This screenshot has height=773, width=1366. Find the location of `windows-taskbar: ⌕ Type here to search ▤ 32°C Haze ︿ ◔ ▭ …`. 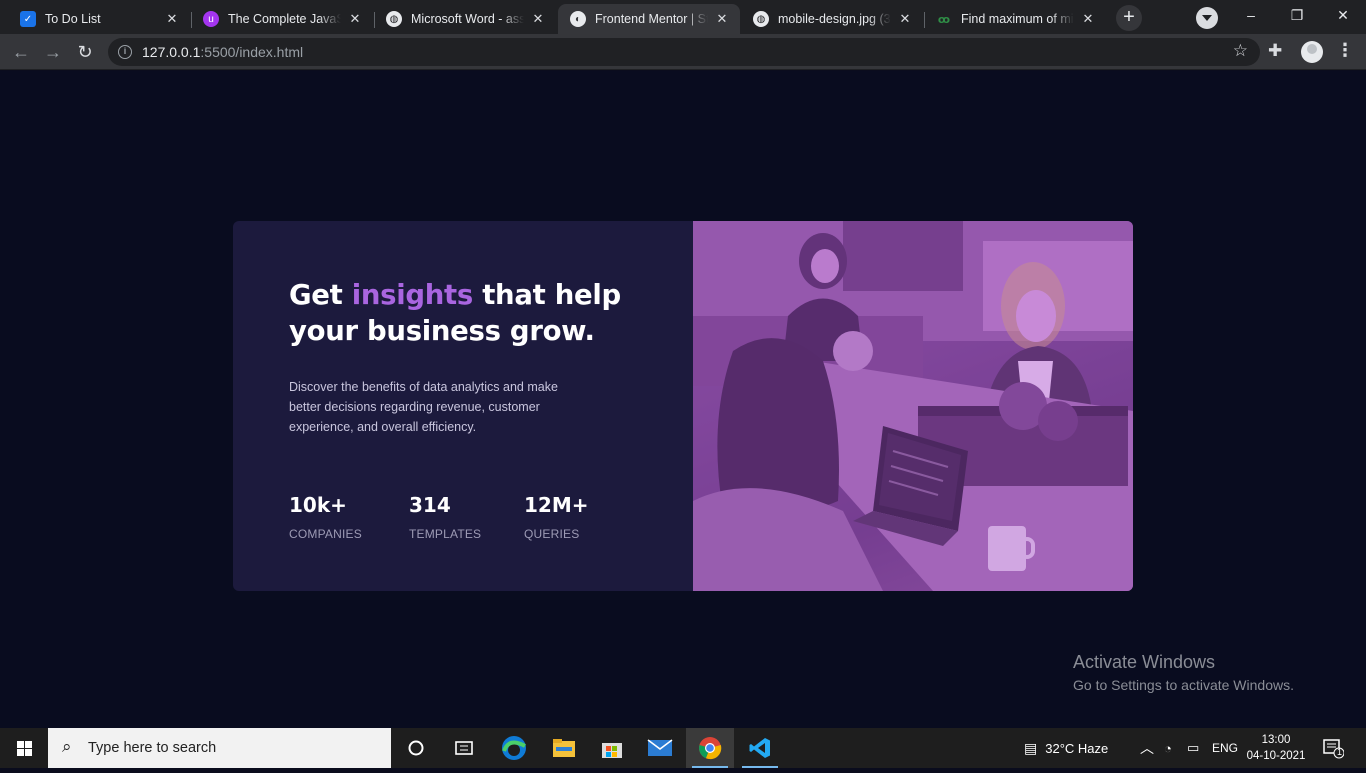

windows-taskbar: ⌕ Type here to search ▤ 32°C Haze ︿ ◔ ▭ … is located at coordinates (683, 748).